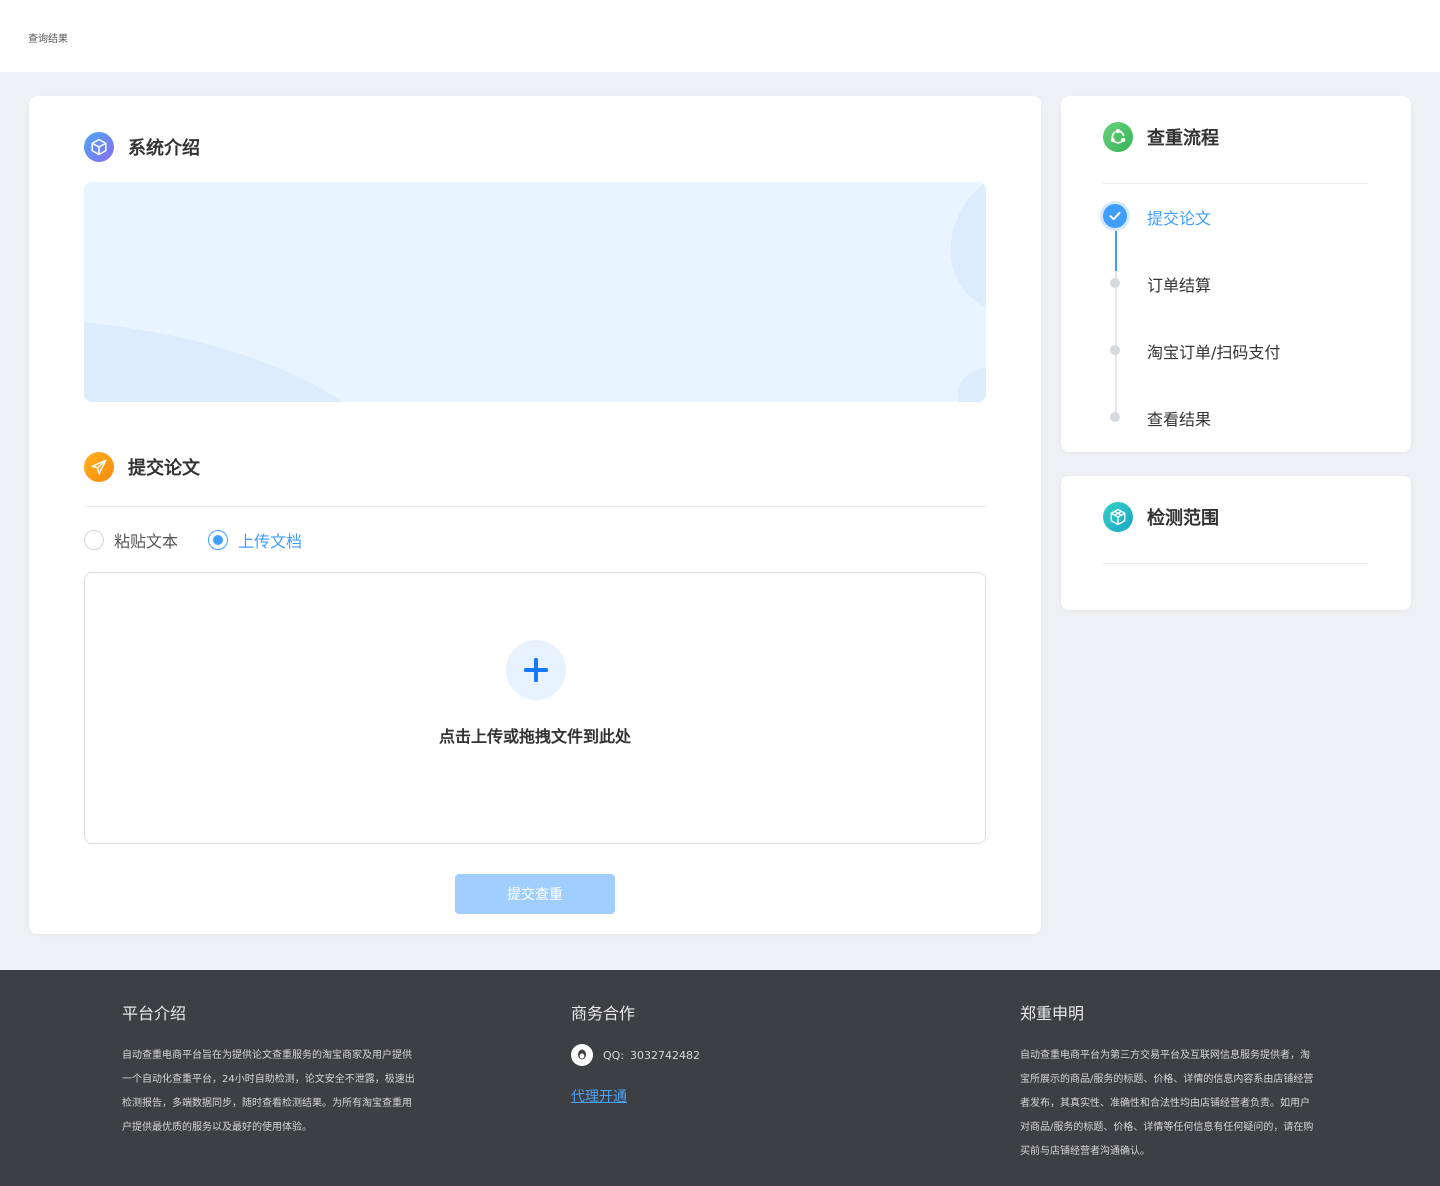  I want to click on upload-hint-text: 点击上传或拖拽文件到此处, so click(534, 736).